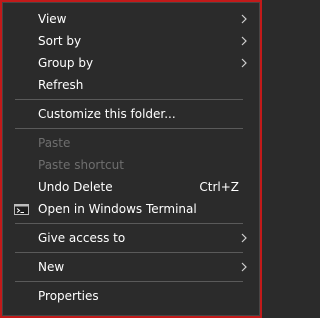 Image resolution: width=320 pixels, height=318 pixels. What do you see at coordinates (131, 238) in the screenshot?
I see `menu-item-give-access: Give access to` at bounding box center [131, 238].